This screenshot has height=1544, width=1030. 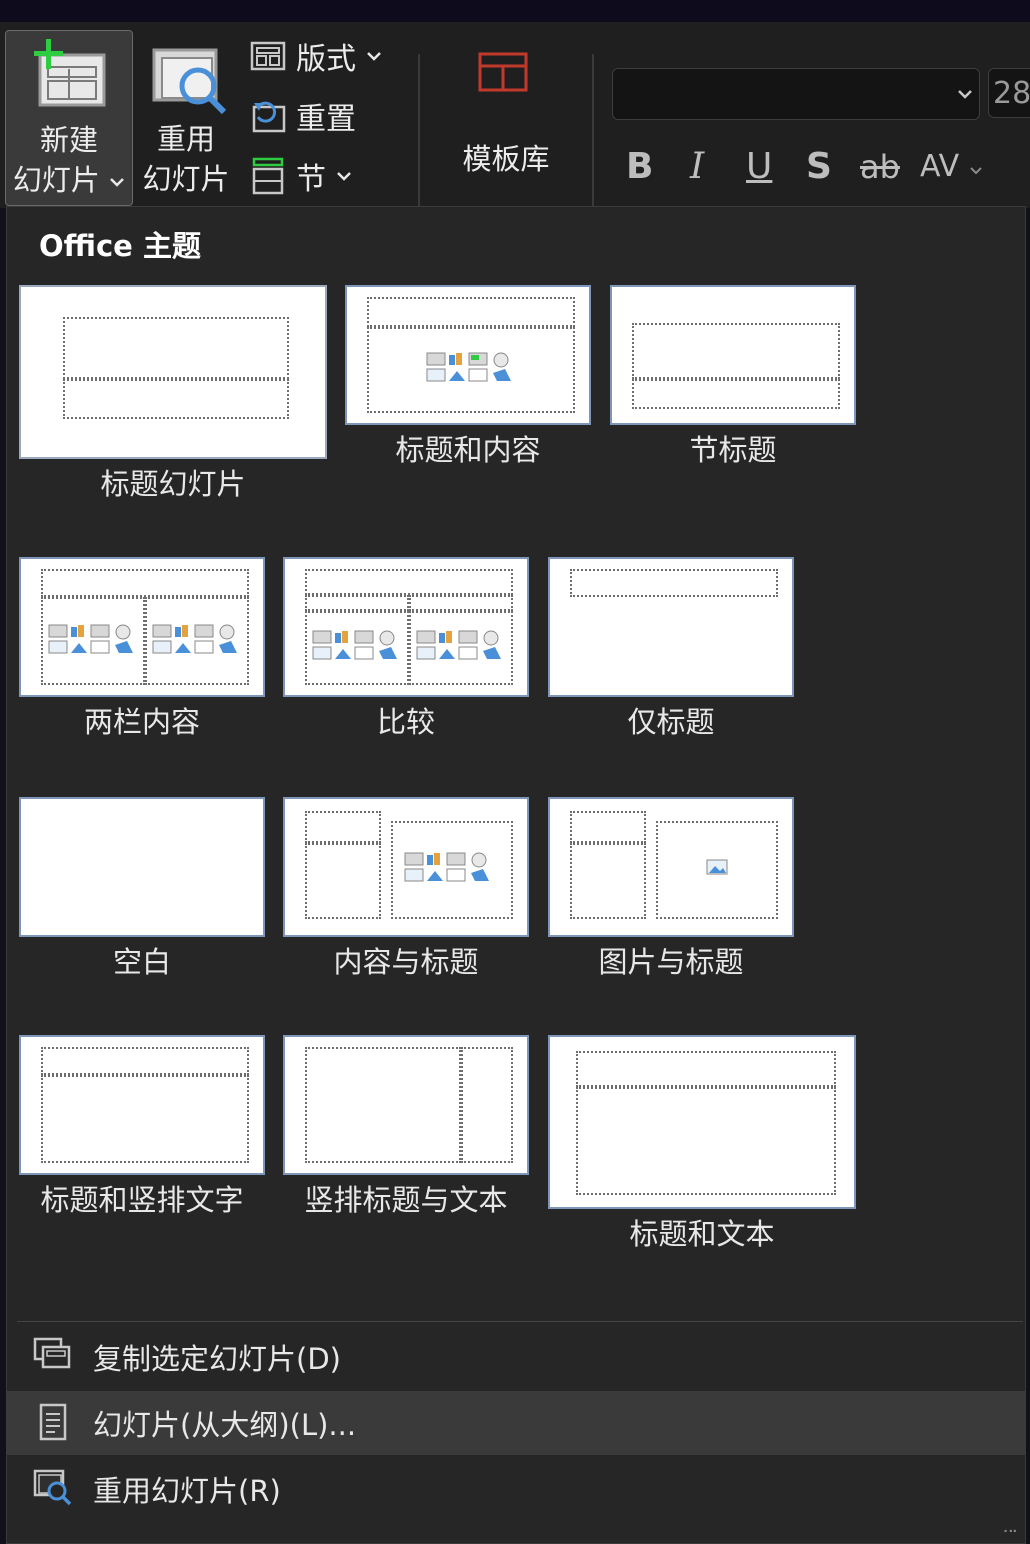 I want to click on italic-button: I, so click(x=697, y=167).